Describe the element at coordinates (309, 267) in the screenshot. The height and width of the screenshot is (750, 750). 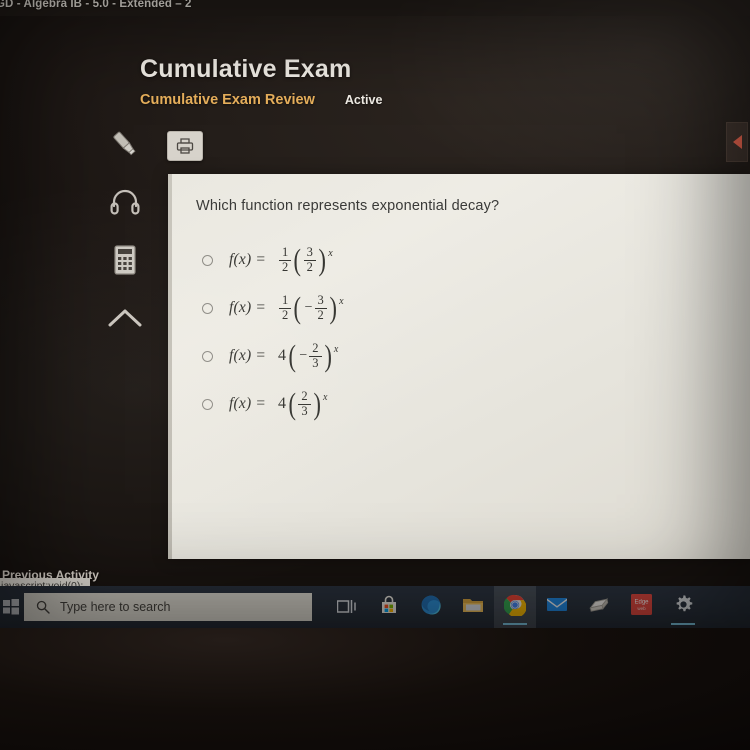
I see `option-a-base-den: 2` at that location.